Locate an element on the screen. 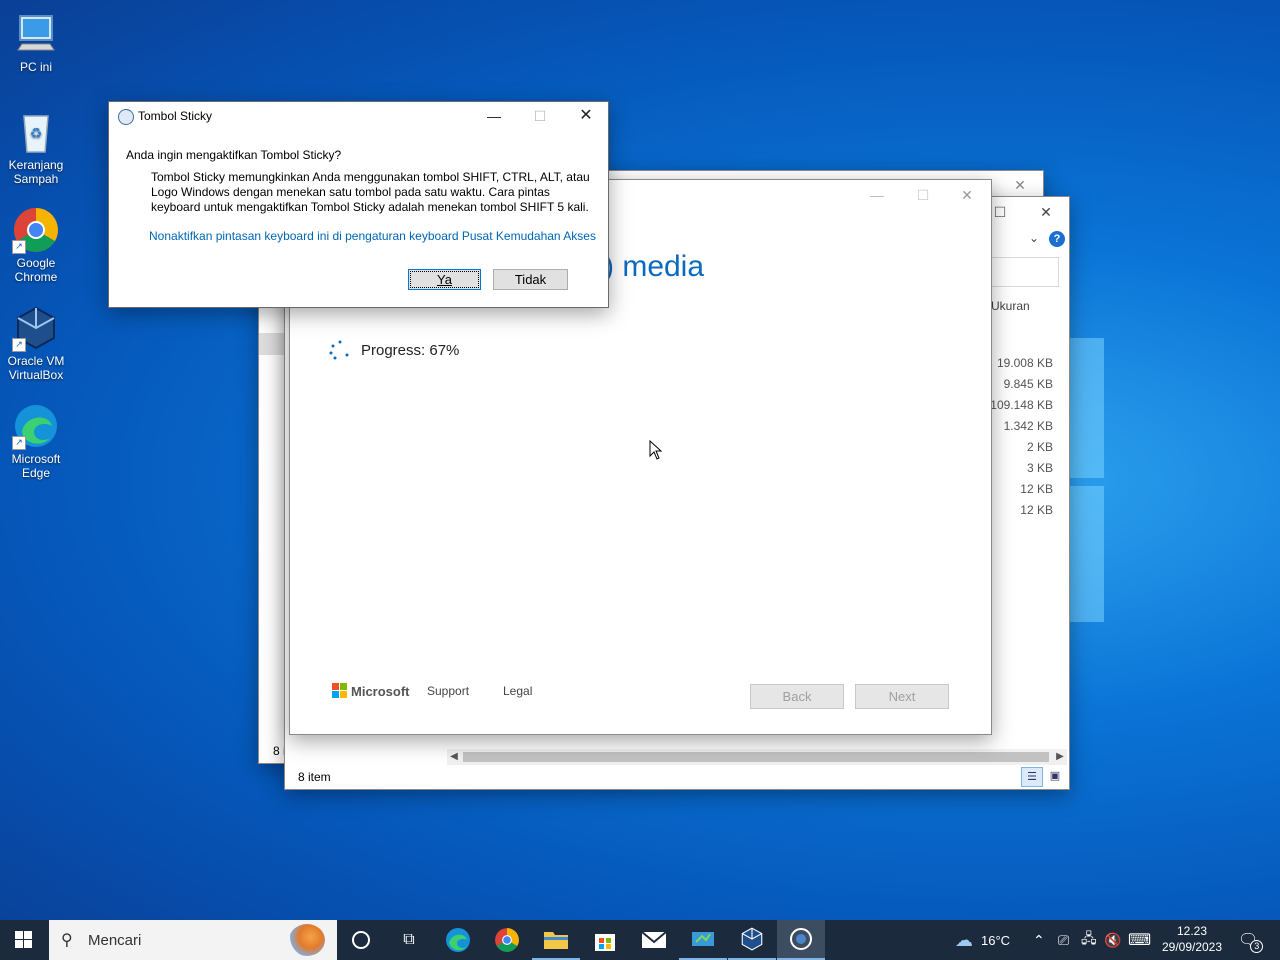  clock: 12.23 29/09/2023 is located at coordinates (1192, 939).